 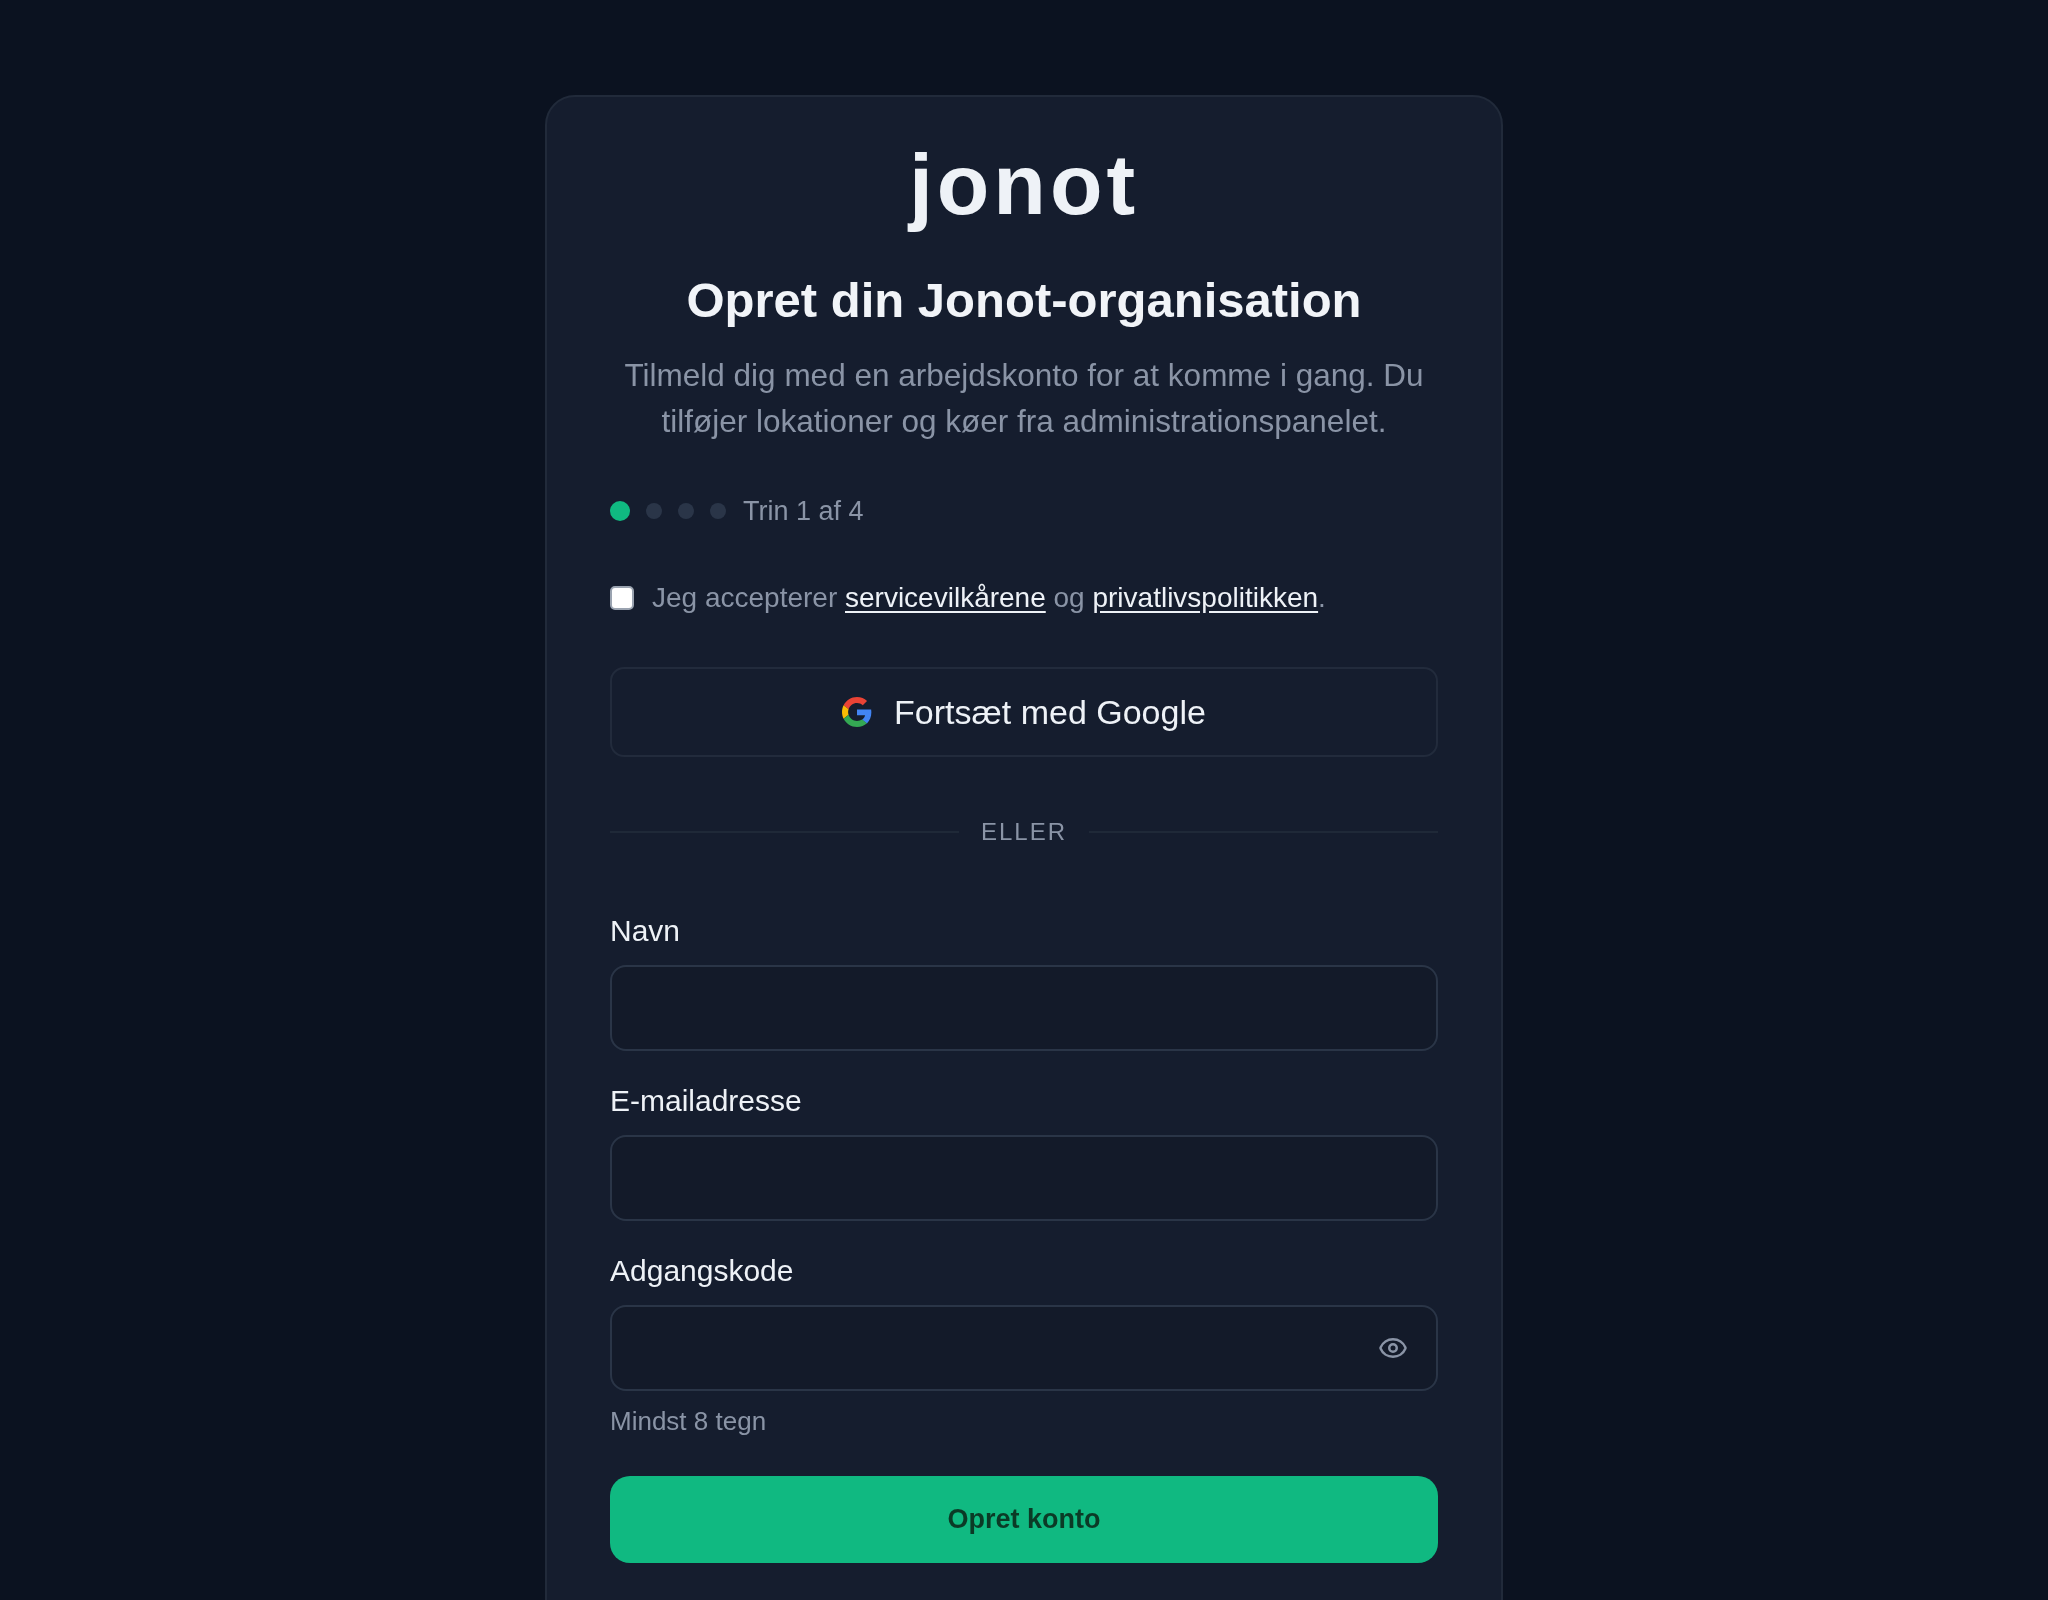 I want to click on field-label: Adgangskode, so click(x=702, y=1271).